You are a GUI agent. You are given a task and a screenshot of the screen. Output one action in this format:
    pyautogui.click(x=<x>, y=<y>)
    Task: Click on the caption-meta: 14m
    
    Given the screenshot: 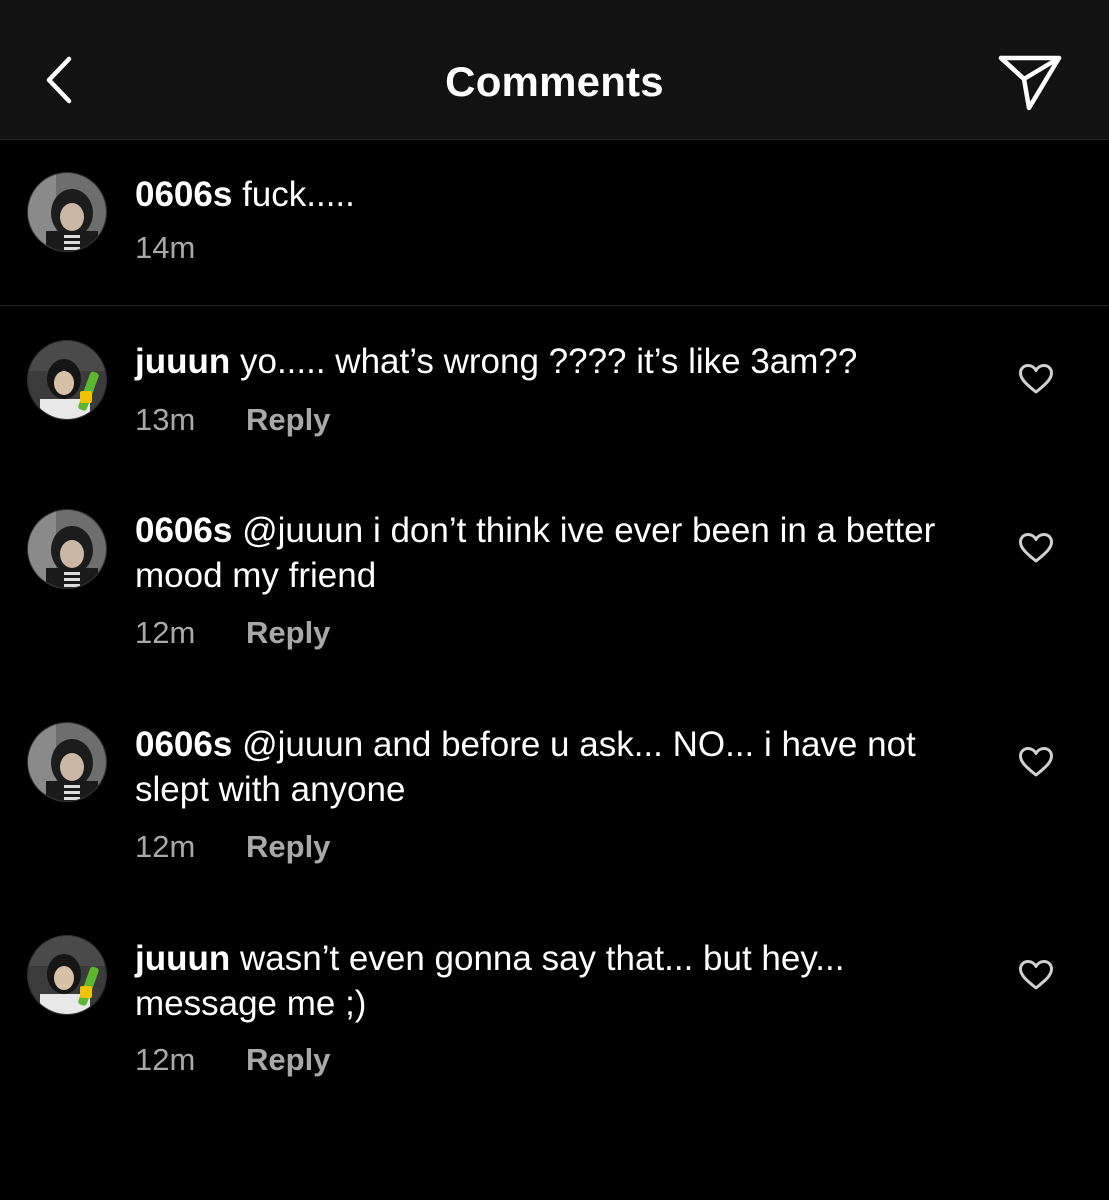 What is the action you would take?
    pyautogui.click(x=190, y=248)
    